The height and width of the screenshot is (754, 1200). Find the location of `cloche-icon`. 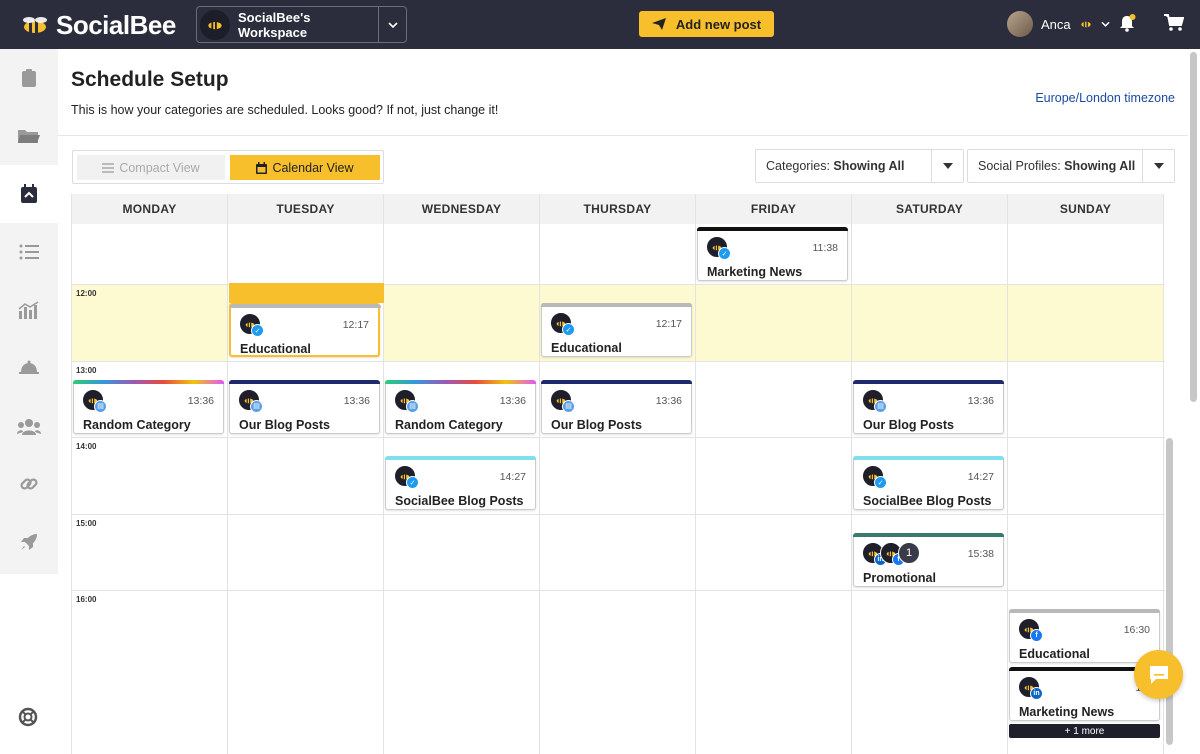

cloche-icon is located at coordinates (29, 367).